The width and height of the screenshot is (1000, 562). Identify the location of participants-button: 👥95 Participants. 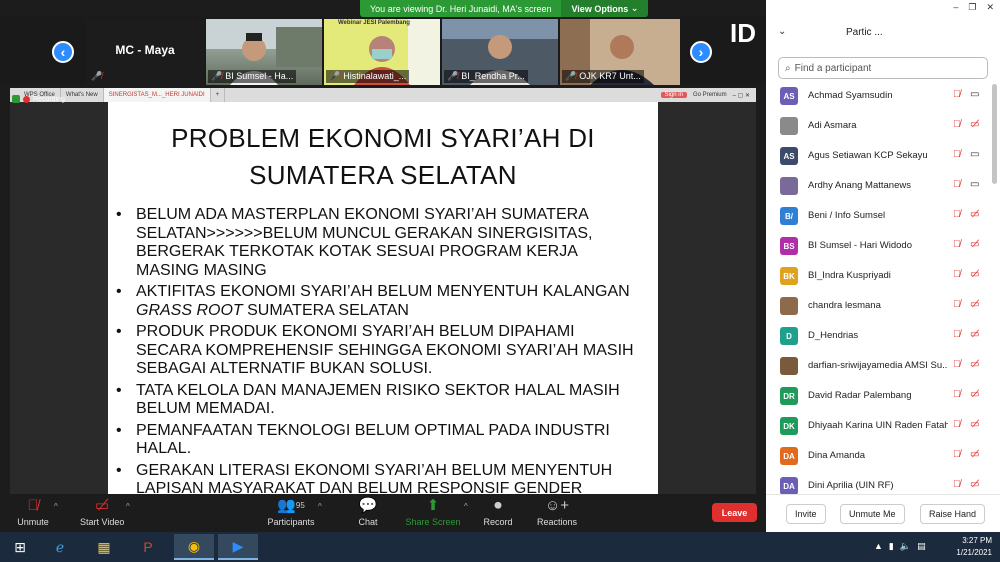
(291, 511).